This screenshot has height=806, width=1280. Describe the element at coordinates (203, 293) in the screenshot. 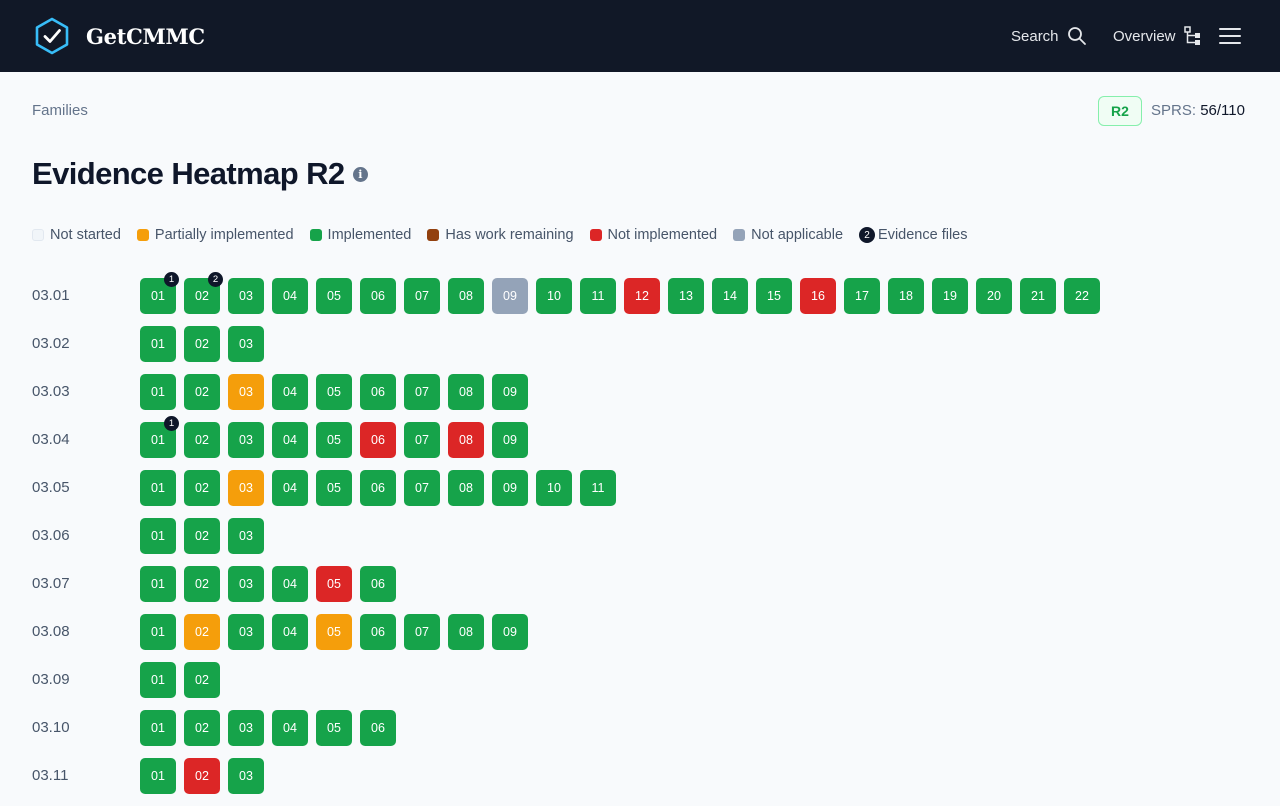

I see `control-cell: 02 2` at that location.